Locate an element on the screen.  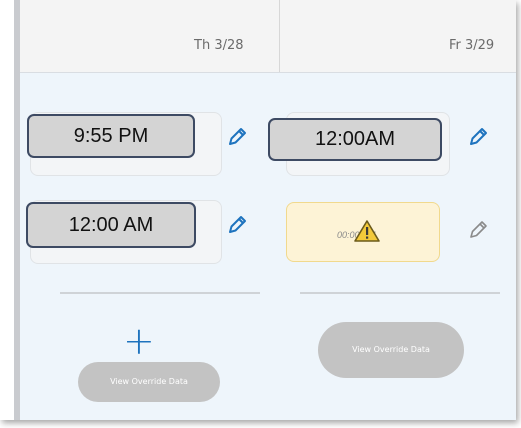
time-cell-fri-row2-warning: 00:00 PM is located at coordinates (363, 232).